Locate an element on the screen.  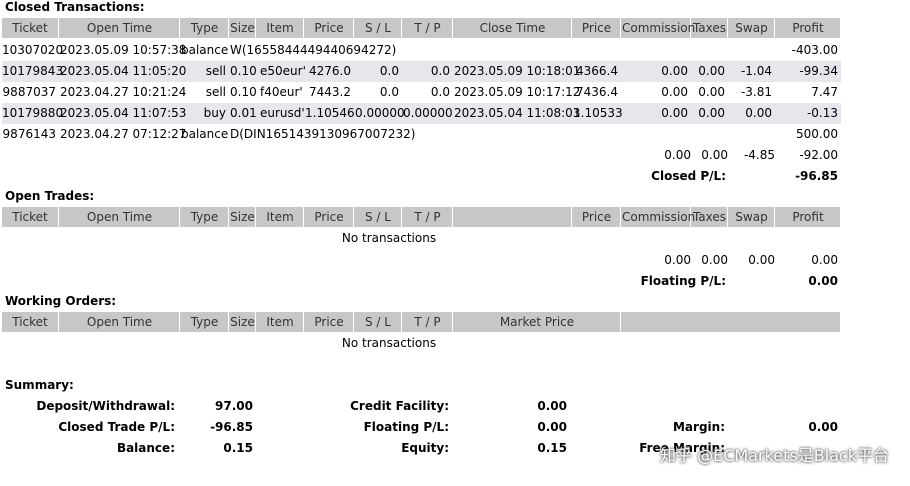
margin-label: Margin: is located at coordinates (698, 427).